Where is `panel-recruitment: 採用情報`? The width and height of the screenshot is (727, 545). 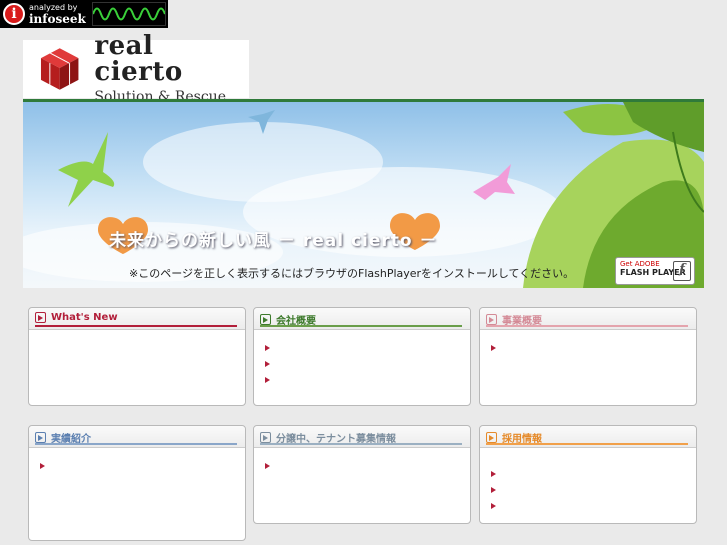
panel-recruitment: 採用情報 is located at coordinates (588, 474).